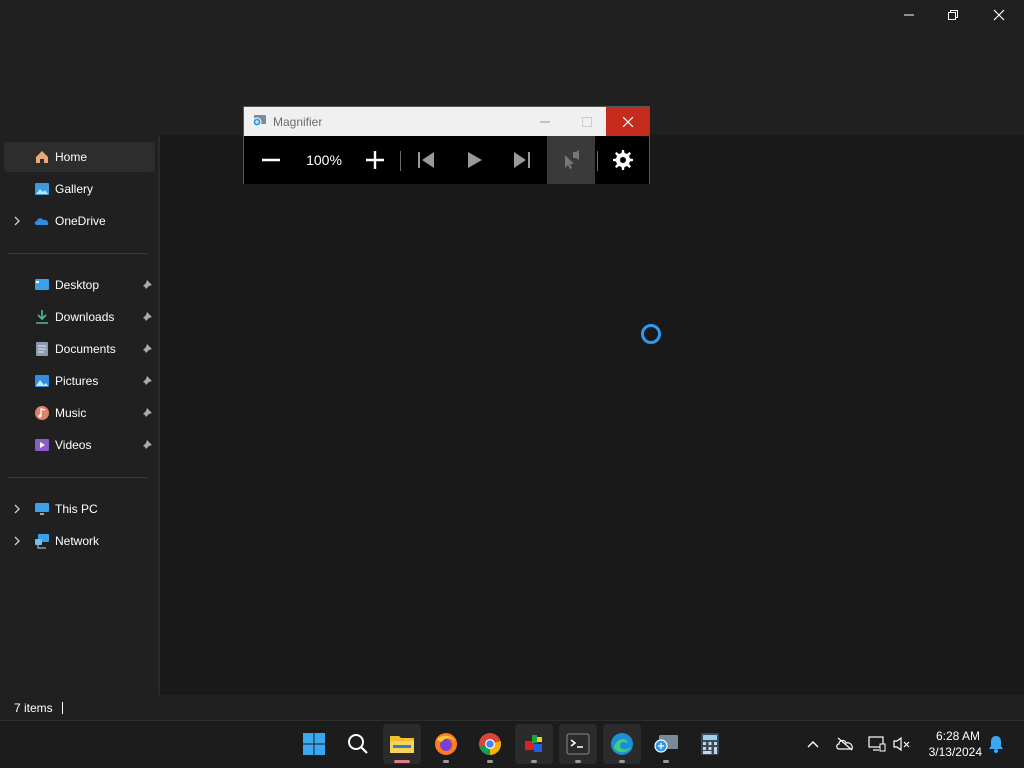  I want to click on sidebar-item-label: Downloads, so click(85, 317).